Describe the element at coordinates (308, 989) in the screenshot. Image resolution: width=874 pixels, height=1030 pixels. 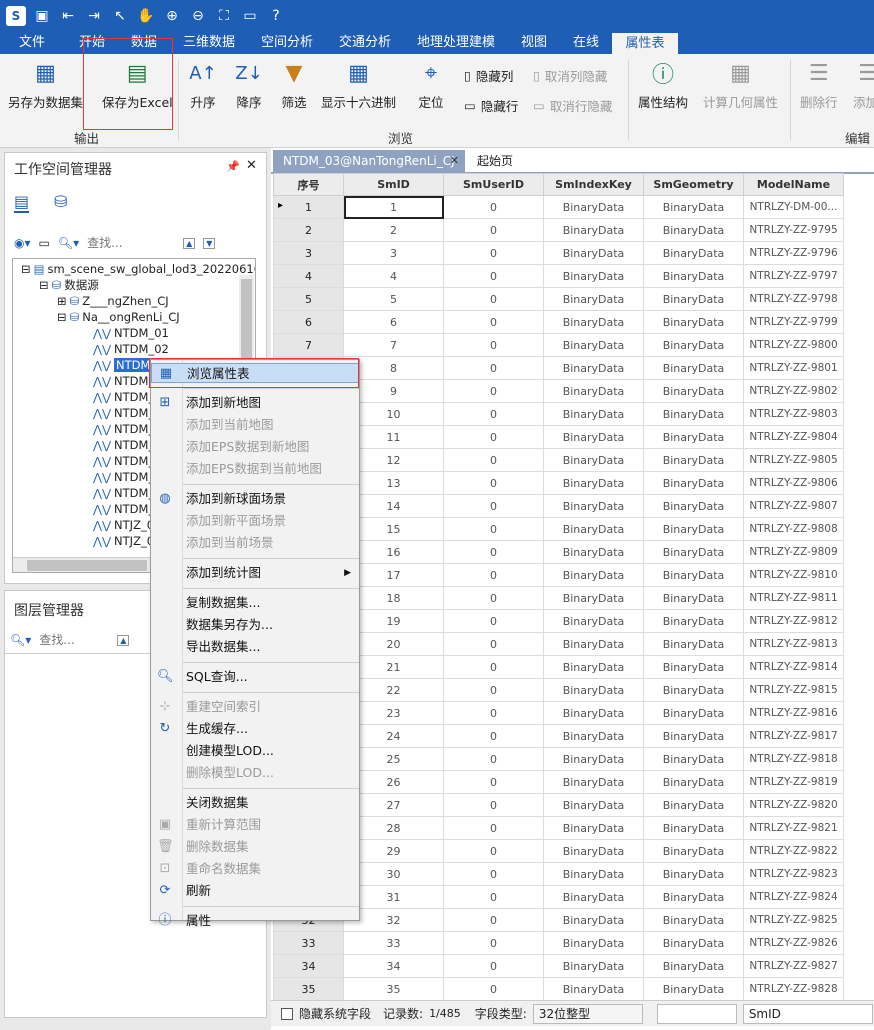
I see `row-header: 35` at that location.